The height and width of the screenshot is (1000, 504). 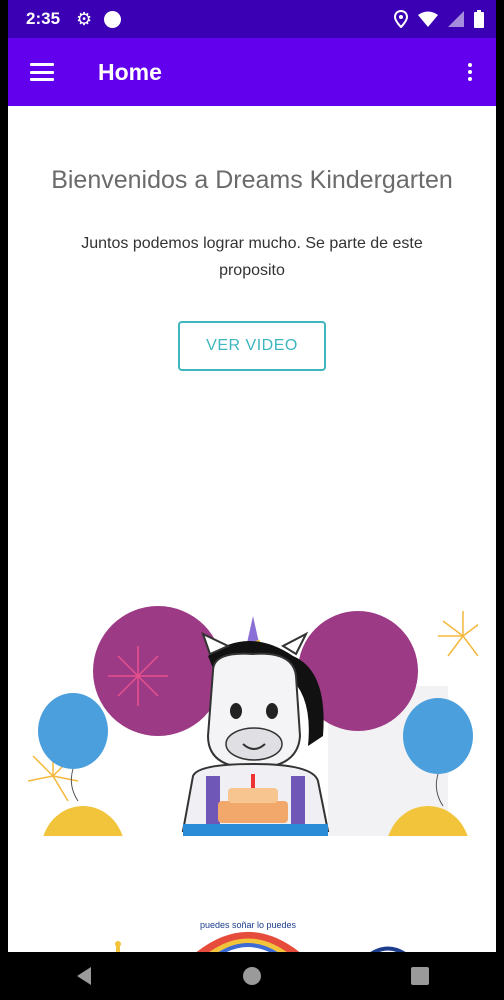 What do you see at coordinates (438, 736) in the screenshot?
I see `blue-balloon-right` at bounding box center [438, 736].